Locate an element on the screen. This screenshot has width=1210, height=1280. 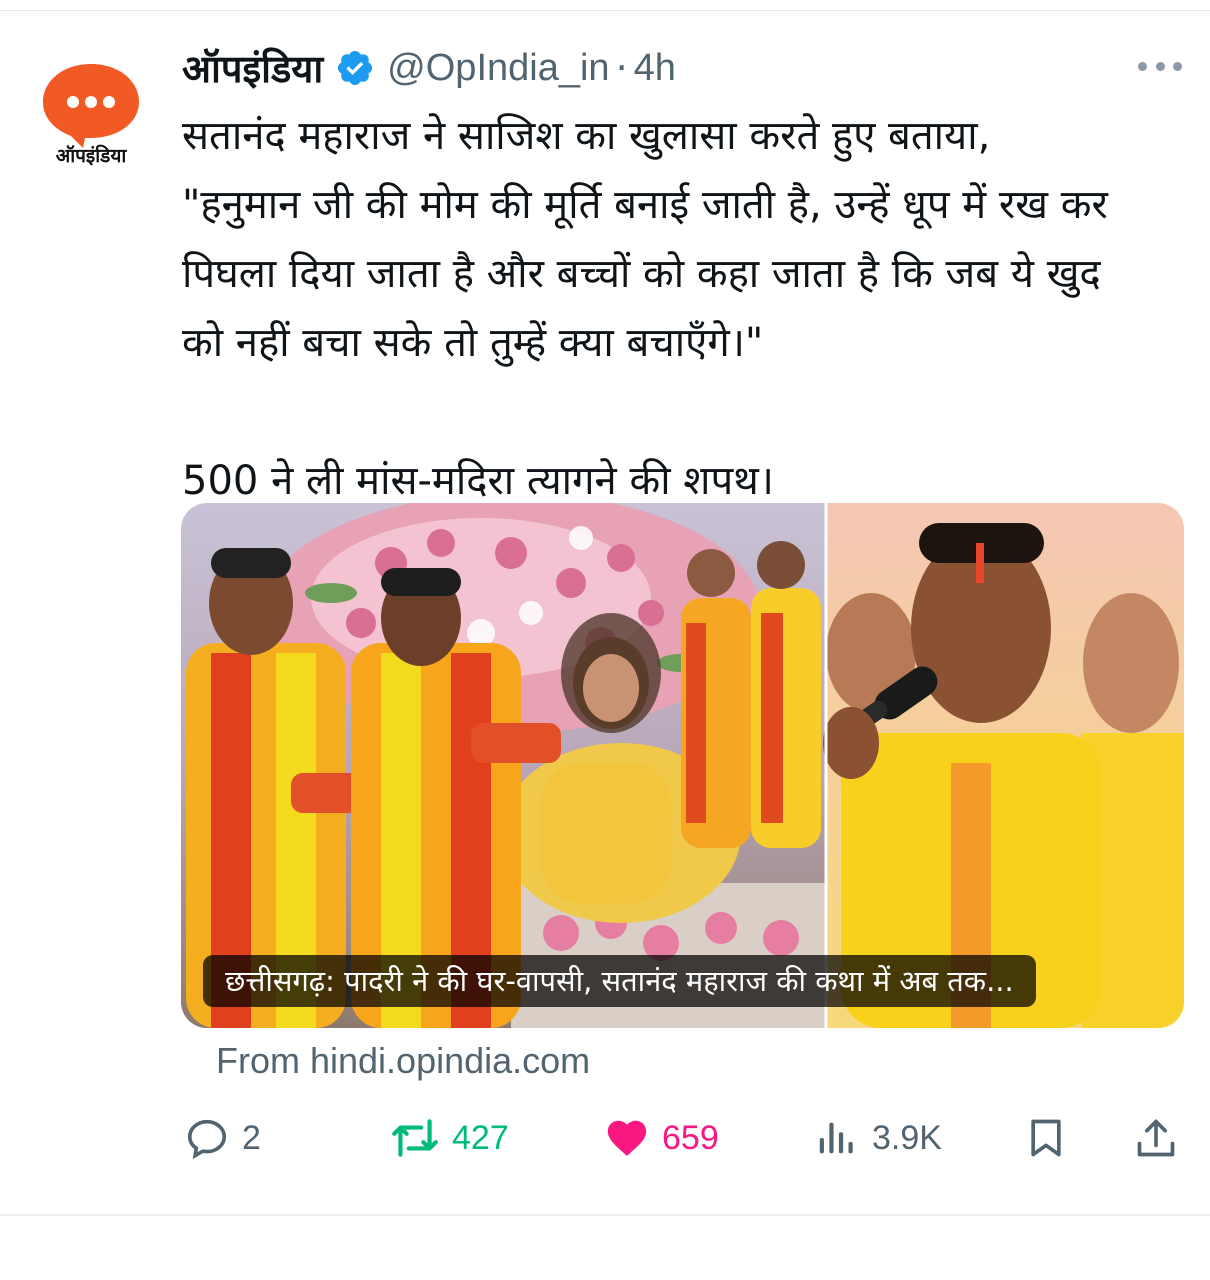
more-options-icon is located at coordinates (1160, 66).